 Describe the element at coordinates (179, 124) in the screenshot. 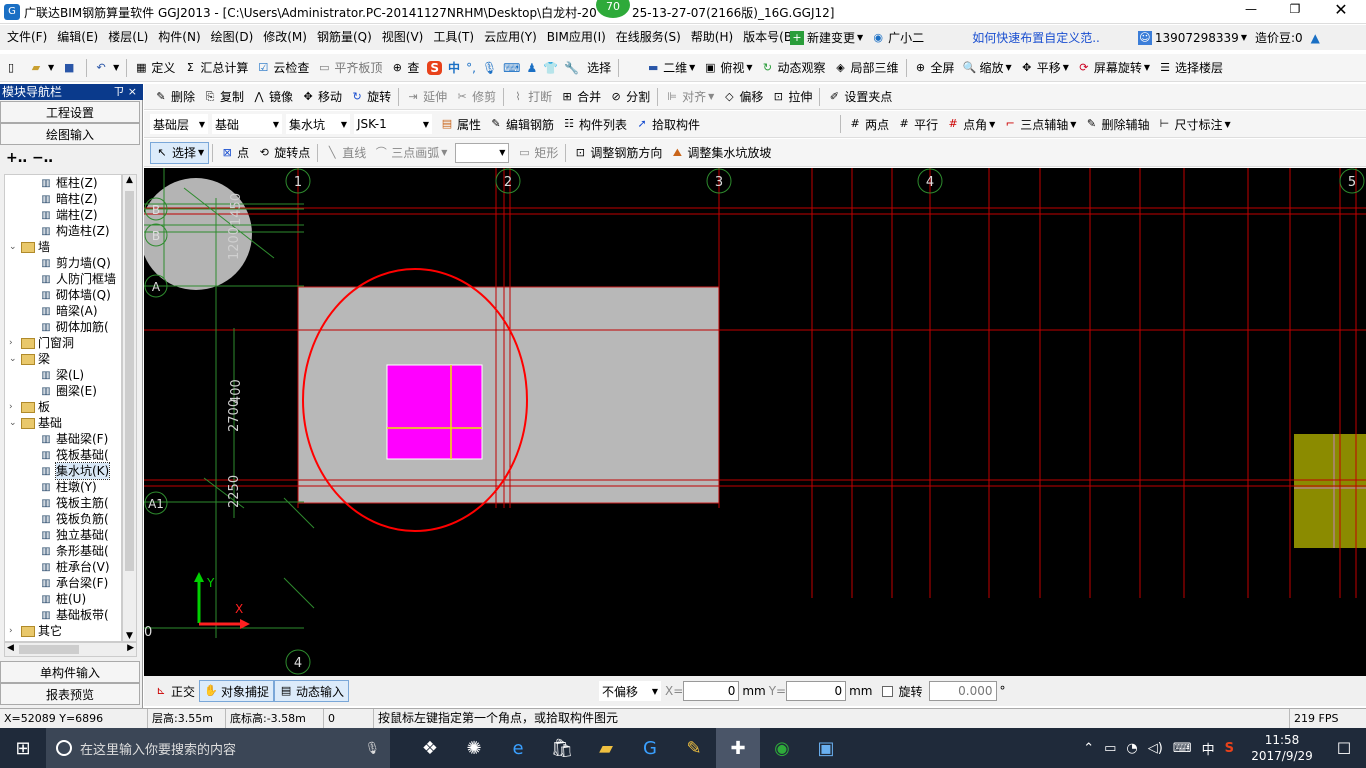

I see `floor-select: 基础层 ▼` at that location.